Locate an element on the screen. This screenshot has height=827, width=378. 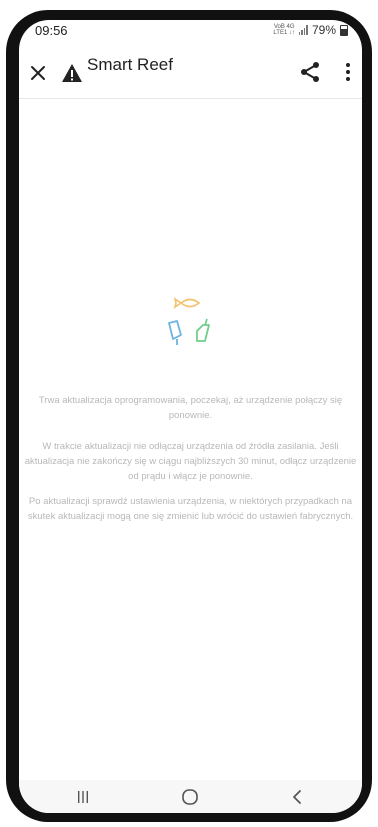
recents-button is located at coordinates (83, 797).